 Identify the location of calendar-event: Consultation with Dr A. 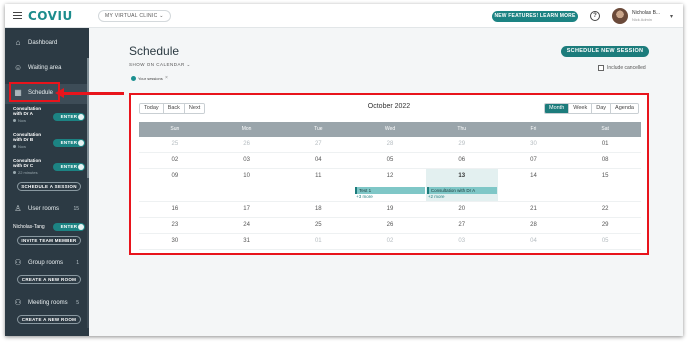
(461, 190).